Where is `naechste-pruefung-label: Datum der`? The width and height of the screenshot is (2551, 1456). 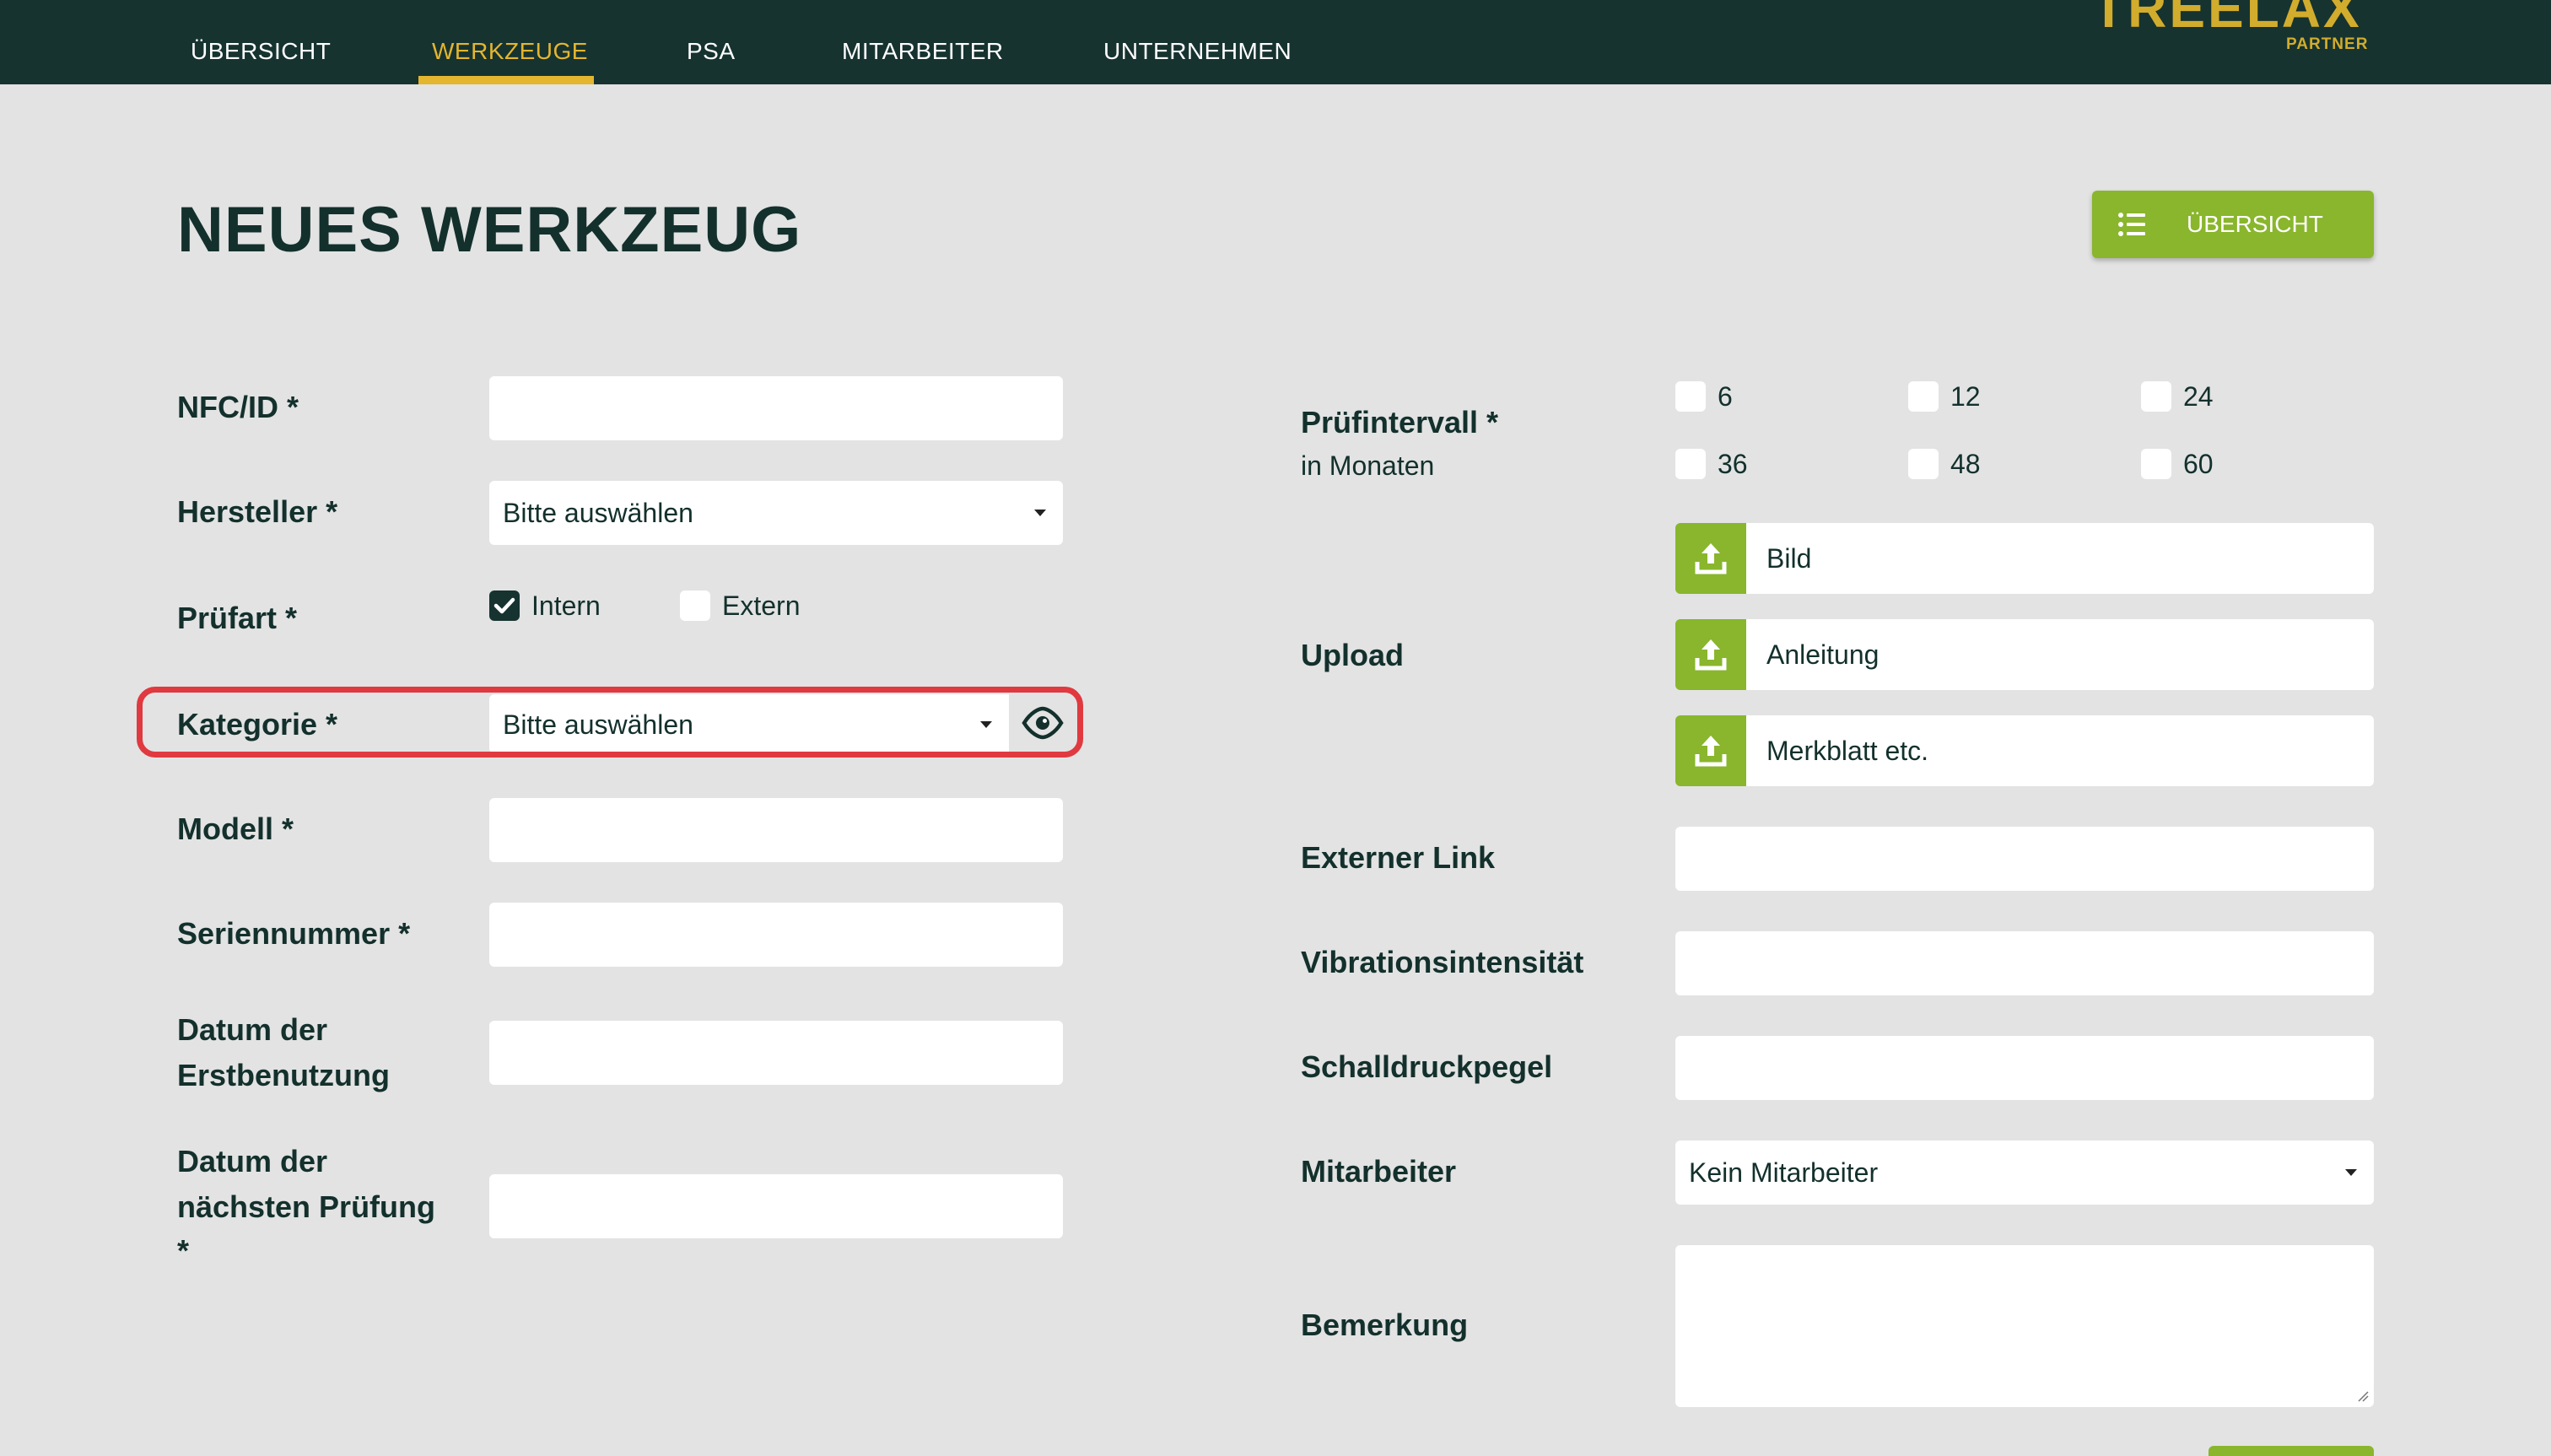
naechste-pruefung-label: Datum der is located at coordinates (252, 1161).